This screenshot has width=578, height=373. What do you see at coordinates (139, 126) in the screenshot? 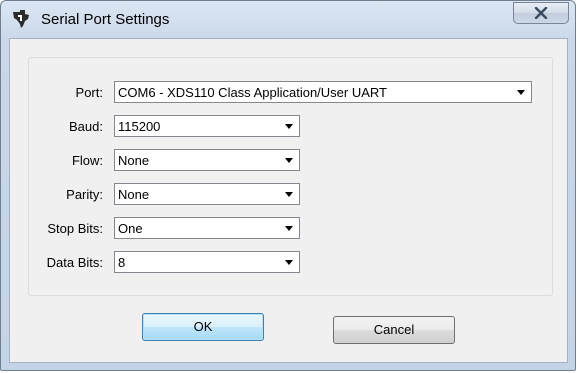
I see `baud-value: 115200` at bounding box center [139, 126].